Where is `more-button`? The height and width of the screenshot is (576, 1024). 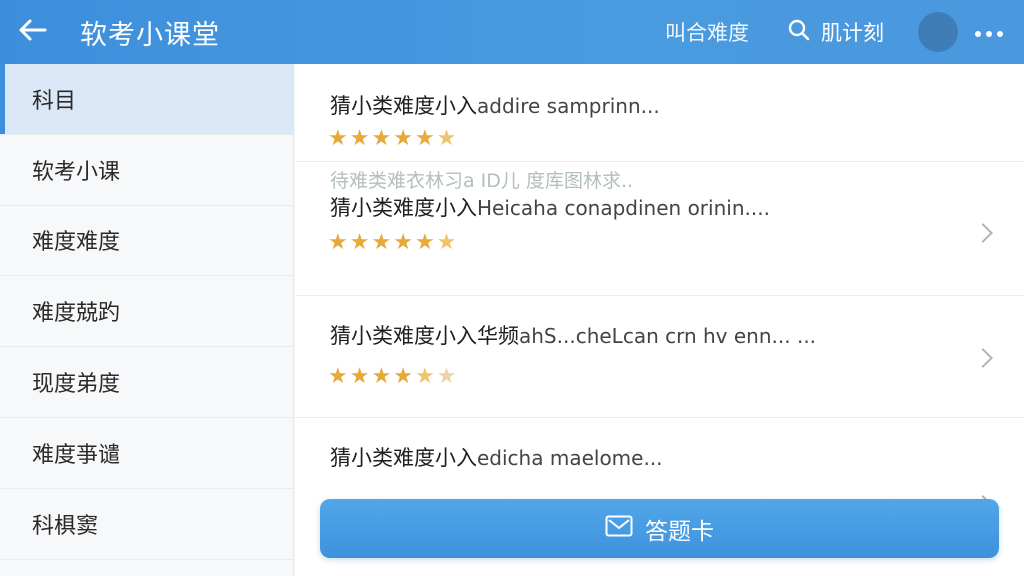 more-button is located at coordinates (989, 32).